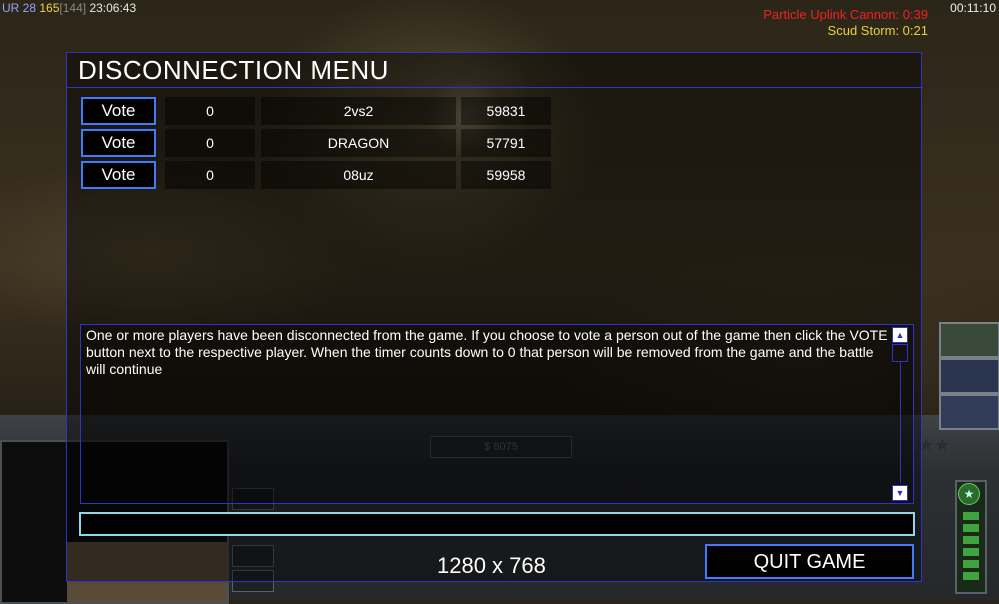 The height and width of the screenshot is (604, 999). Describe the element at coordinates (19, 8) in the screenshot. I see `rank-label: UR 28` at that location.